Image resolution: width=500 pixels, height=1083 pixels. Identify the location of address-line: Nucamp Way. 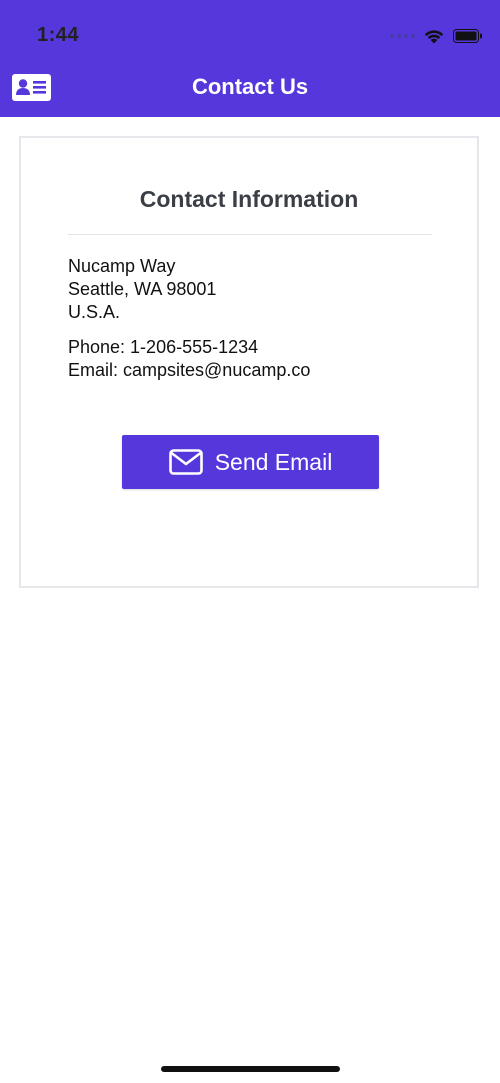
(122, 266).